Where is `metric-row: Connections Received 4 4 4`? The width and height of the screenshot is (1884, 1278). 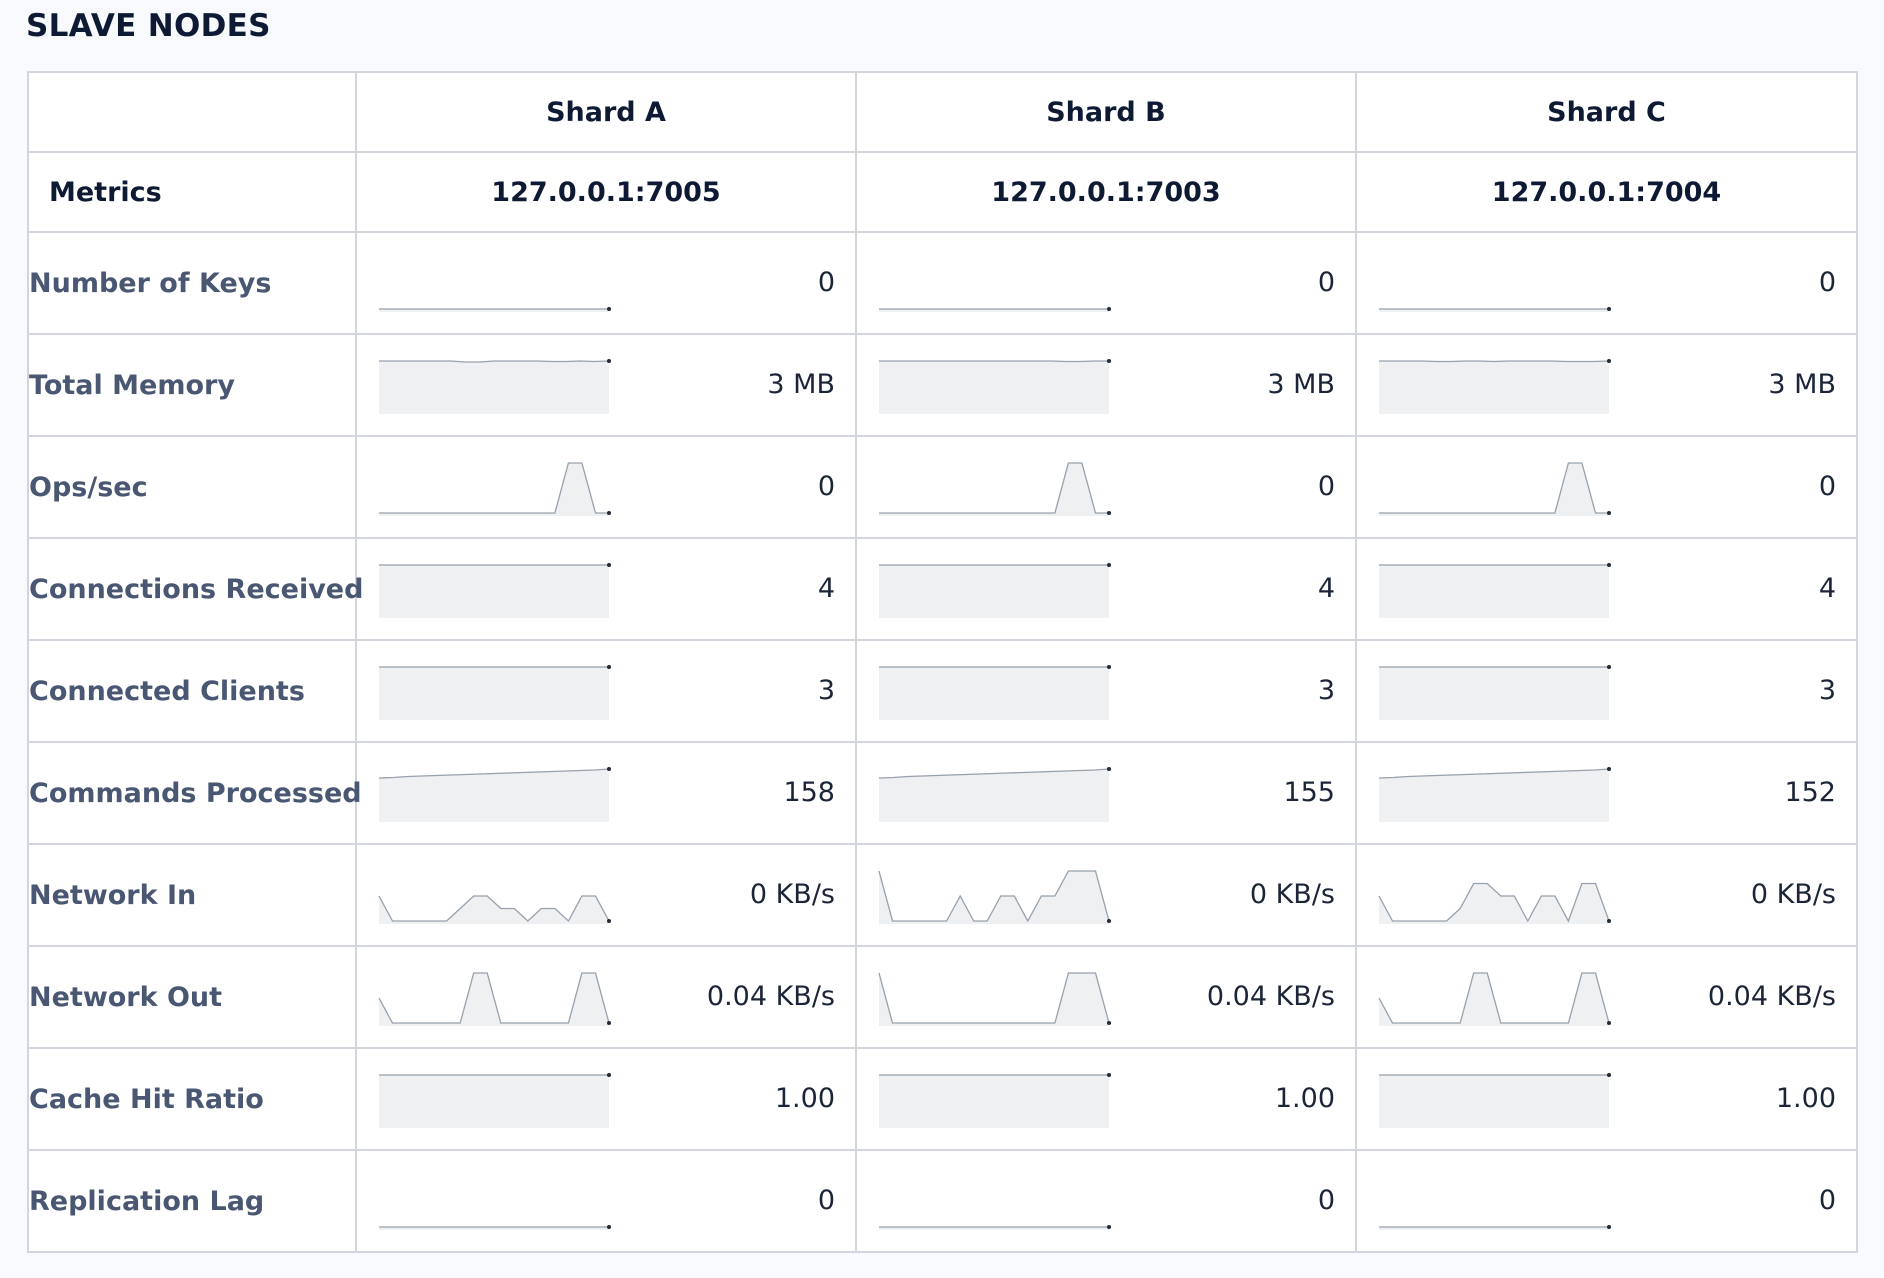 metric-row: Connections Received 4 4 4 is located at coordinates (942, 589).